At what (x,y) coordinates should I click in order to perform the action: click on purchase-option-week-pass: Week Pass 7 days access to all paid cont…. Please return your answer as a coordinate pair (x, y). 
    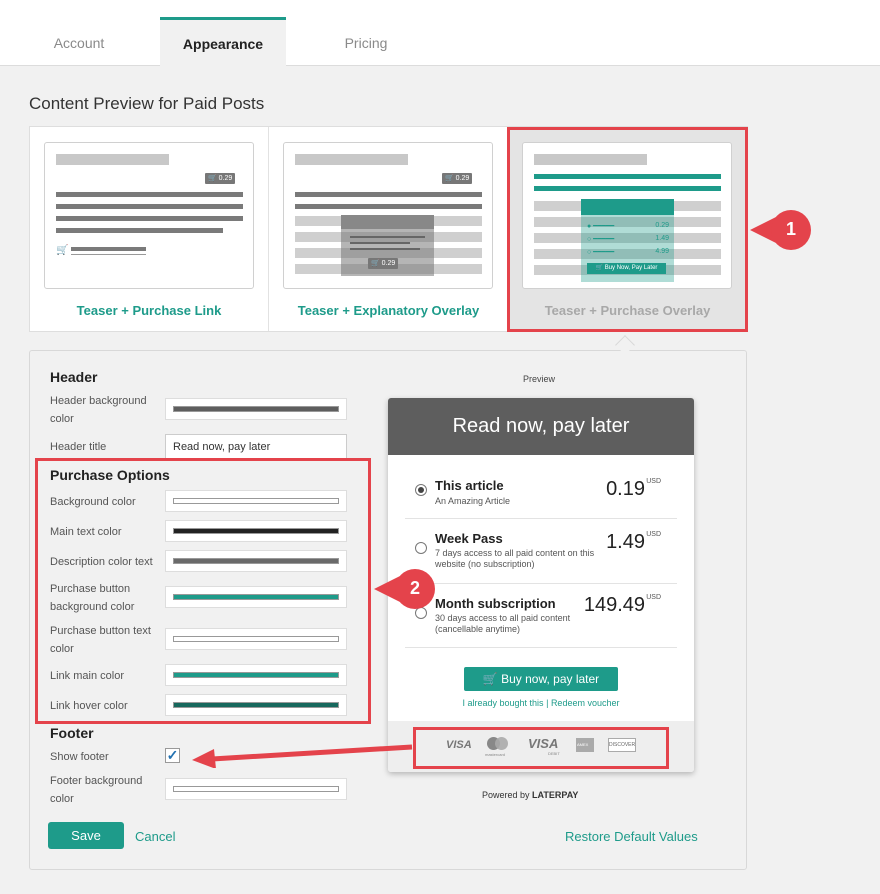
    Looking at the image, I should click on (541, 551).